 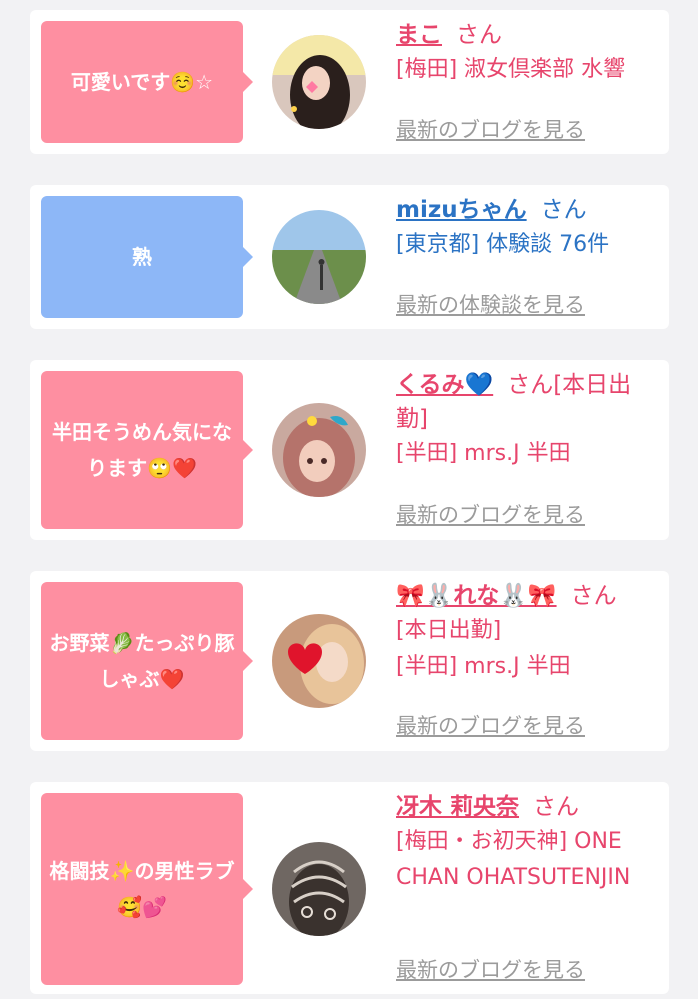 I want to click on girl-info: mizuちゃん さん [東京都] 体験談 76件, so click(x=527, y=228).